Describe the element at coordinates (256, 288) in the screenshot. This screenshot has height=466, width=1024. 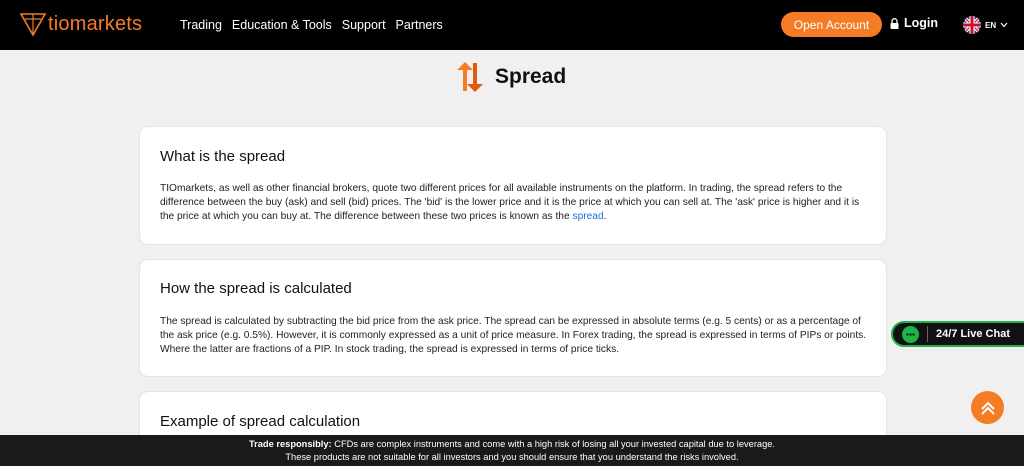
I see `card-heading: How the spread is calculated` at that location.